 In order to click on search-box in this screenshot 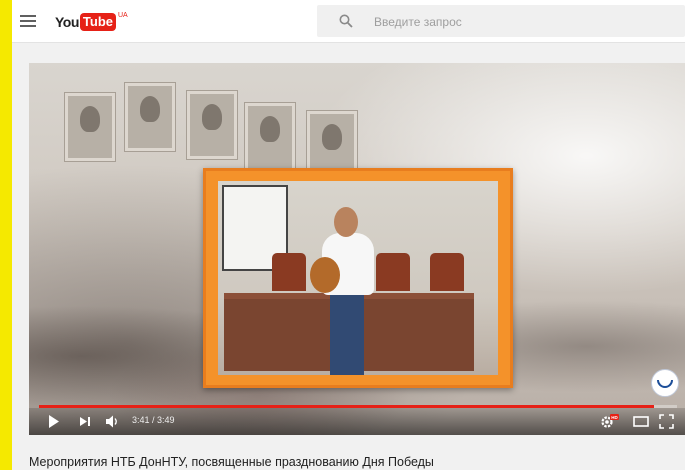, I will do `click(501, 21)`.